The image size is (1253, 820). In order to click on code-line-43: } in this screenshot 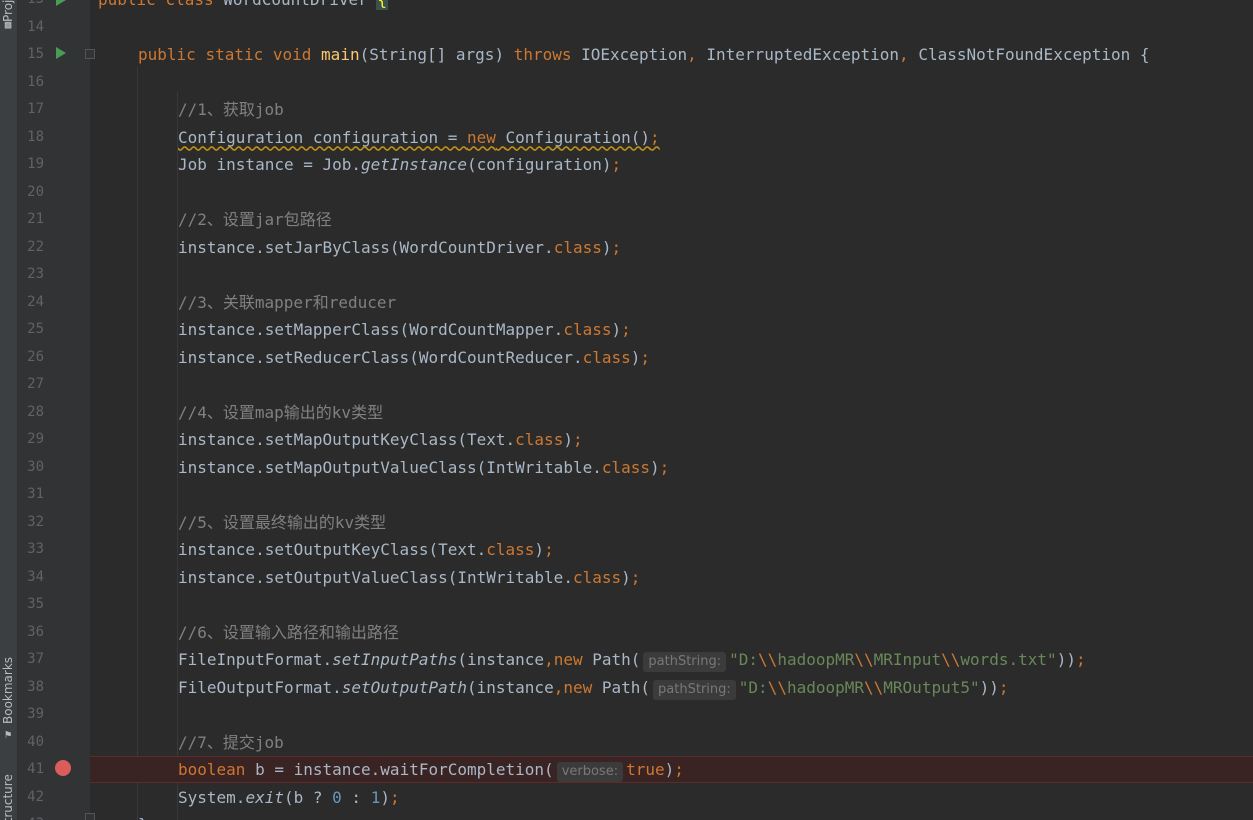, I will do `click(143, 815)`.